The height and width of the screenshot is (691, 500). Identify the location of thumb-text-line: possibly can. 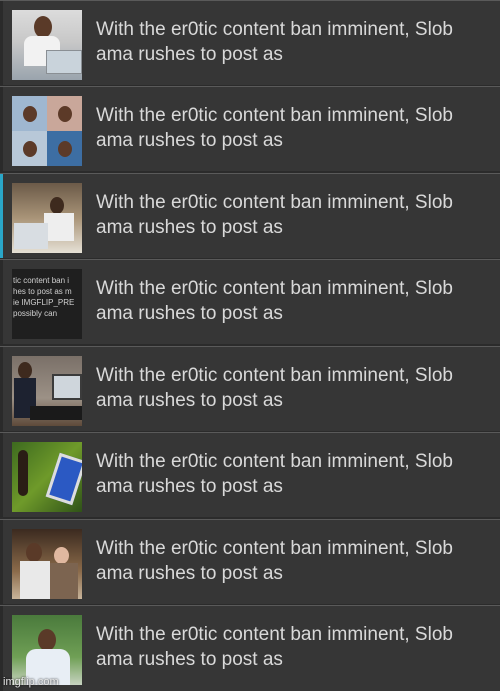
(35, 313).